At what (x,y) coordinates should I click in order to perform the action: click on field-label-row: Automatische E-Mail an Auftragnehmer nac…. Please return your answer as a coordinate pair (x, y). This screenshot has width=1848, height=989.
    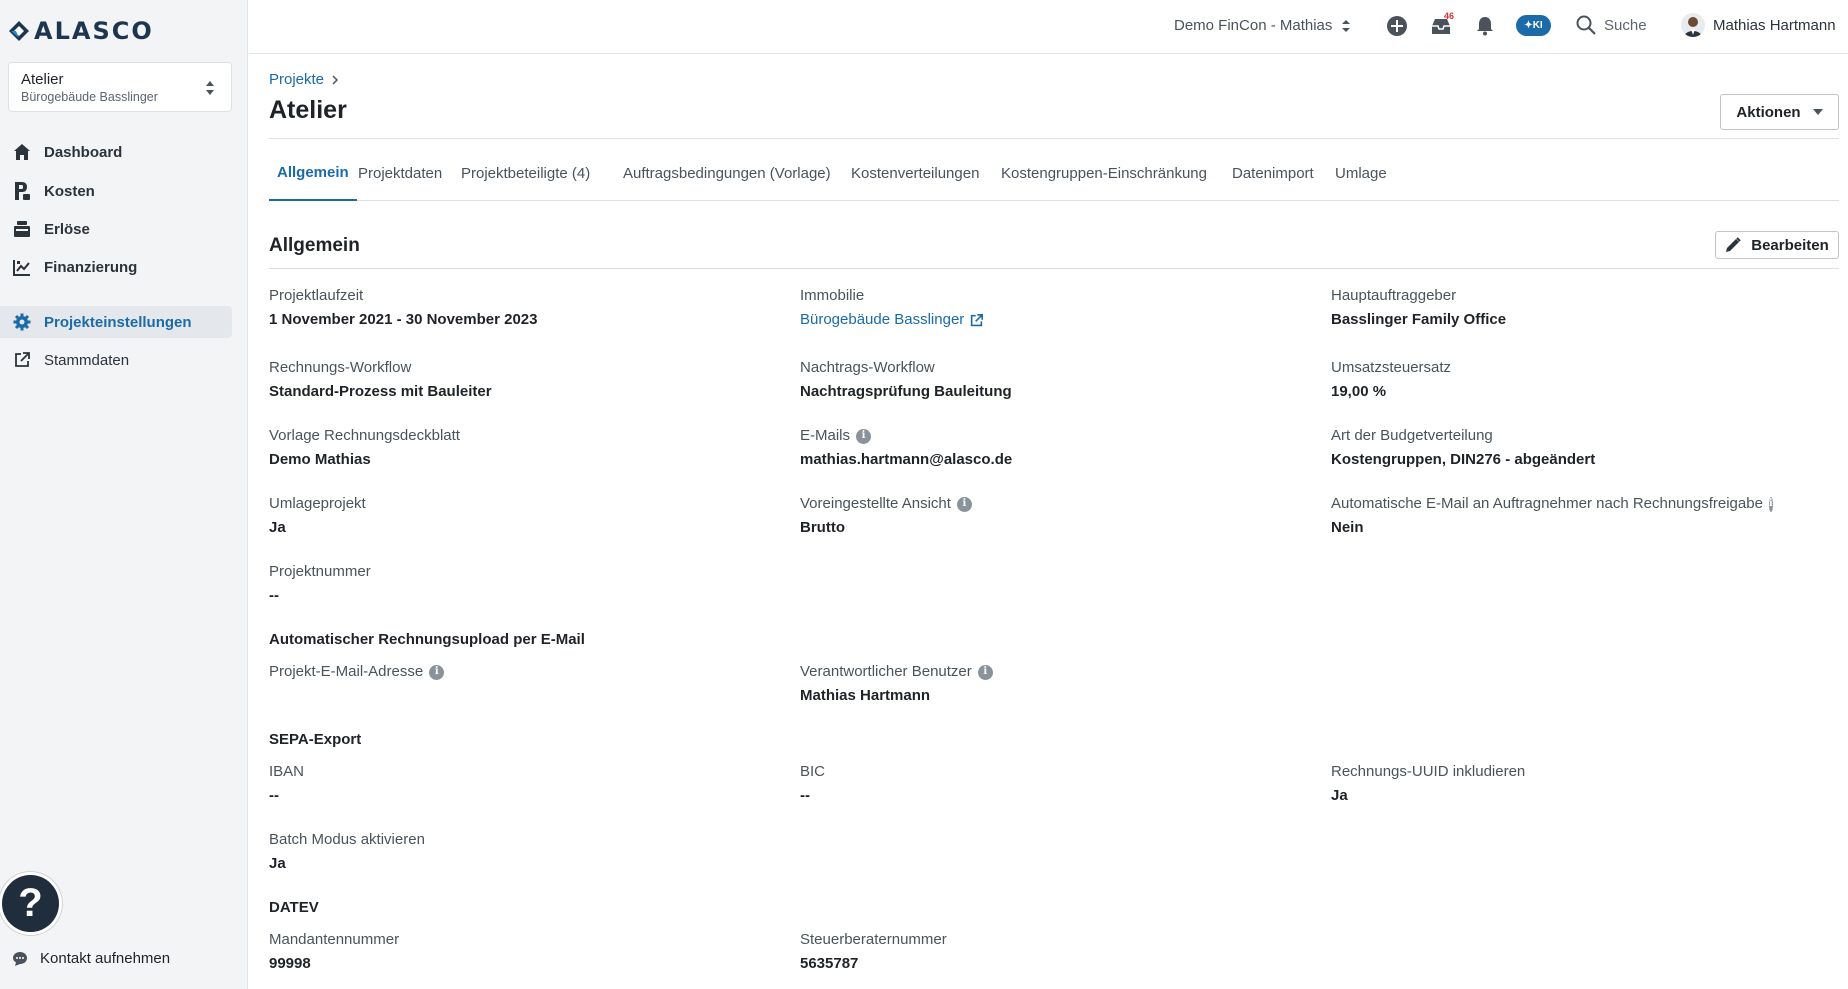
    Looking at the image, I should click on (1552, 504).